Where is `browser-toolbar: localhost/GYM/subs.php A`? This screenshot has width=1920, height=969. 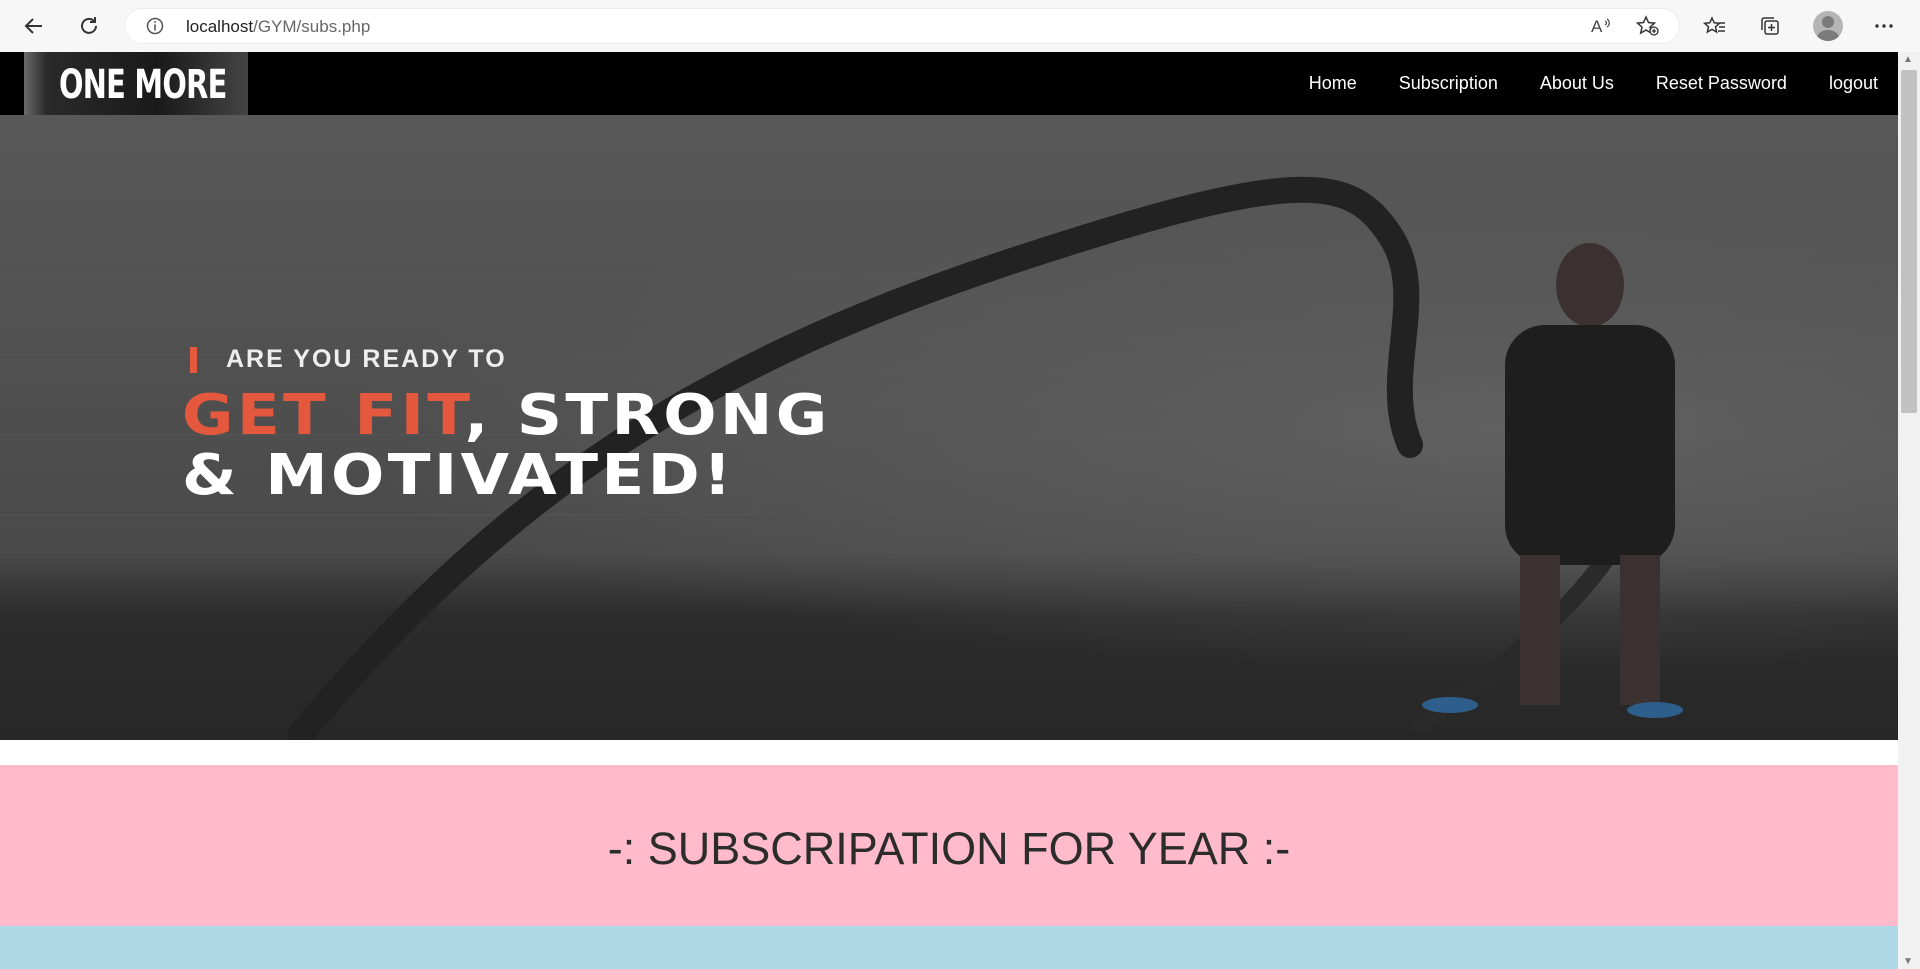 browser-toolbar: localhost/GYM/subs.php A is located at coordinates (960, 26).